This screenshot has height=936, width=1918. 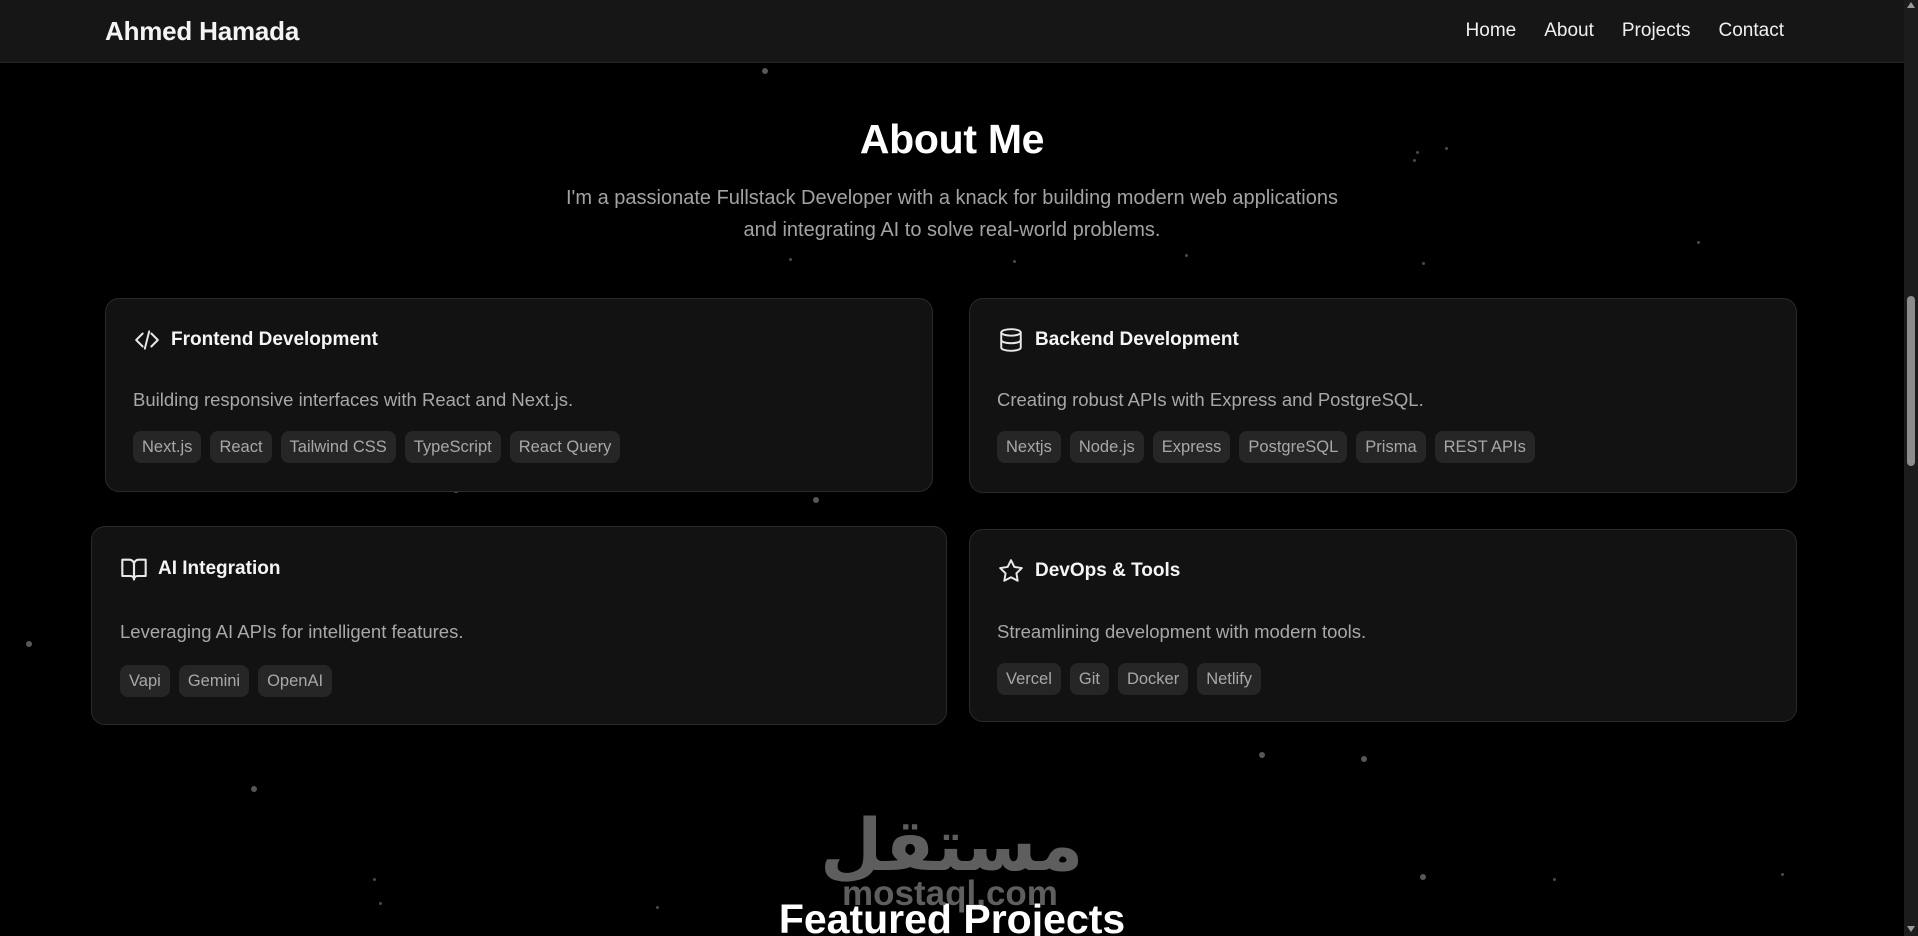 What do you see at coordinates (338, 447) in the screenshot?
I see `tech-tag: Tailwind CSS` at bounding box center [338, 447].